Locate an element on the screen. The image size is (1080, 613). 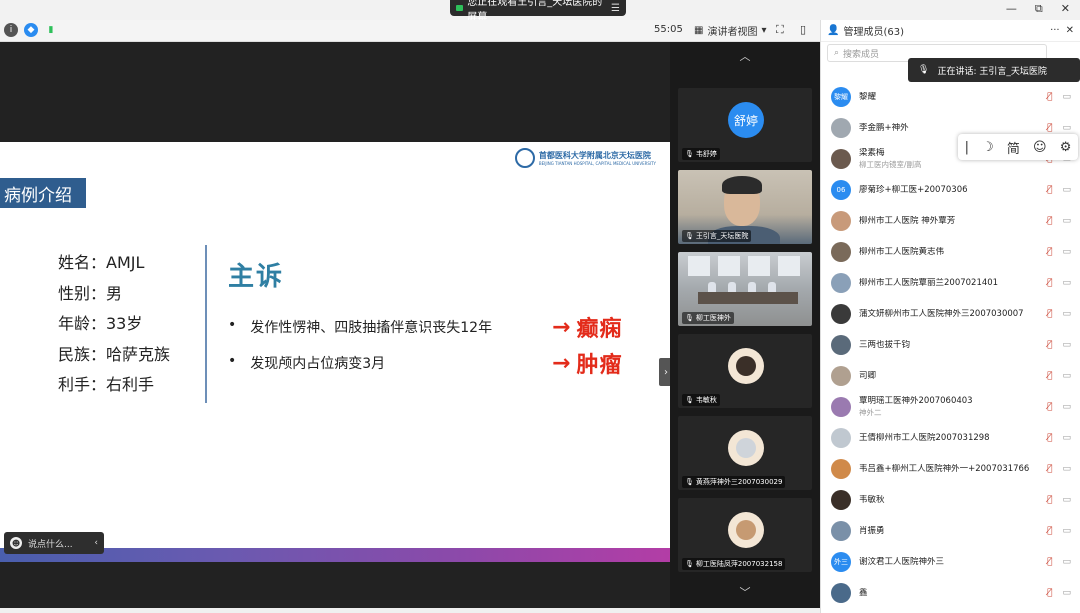
sidebar-toggle-icon: ▯ is located at coordinates (803, 29).